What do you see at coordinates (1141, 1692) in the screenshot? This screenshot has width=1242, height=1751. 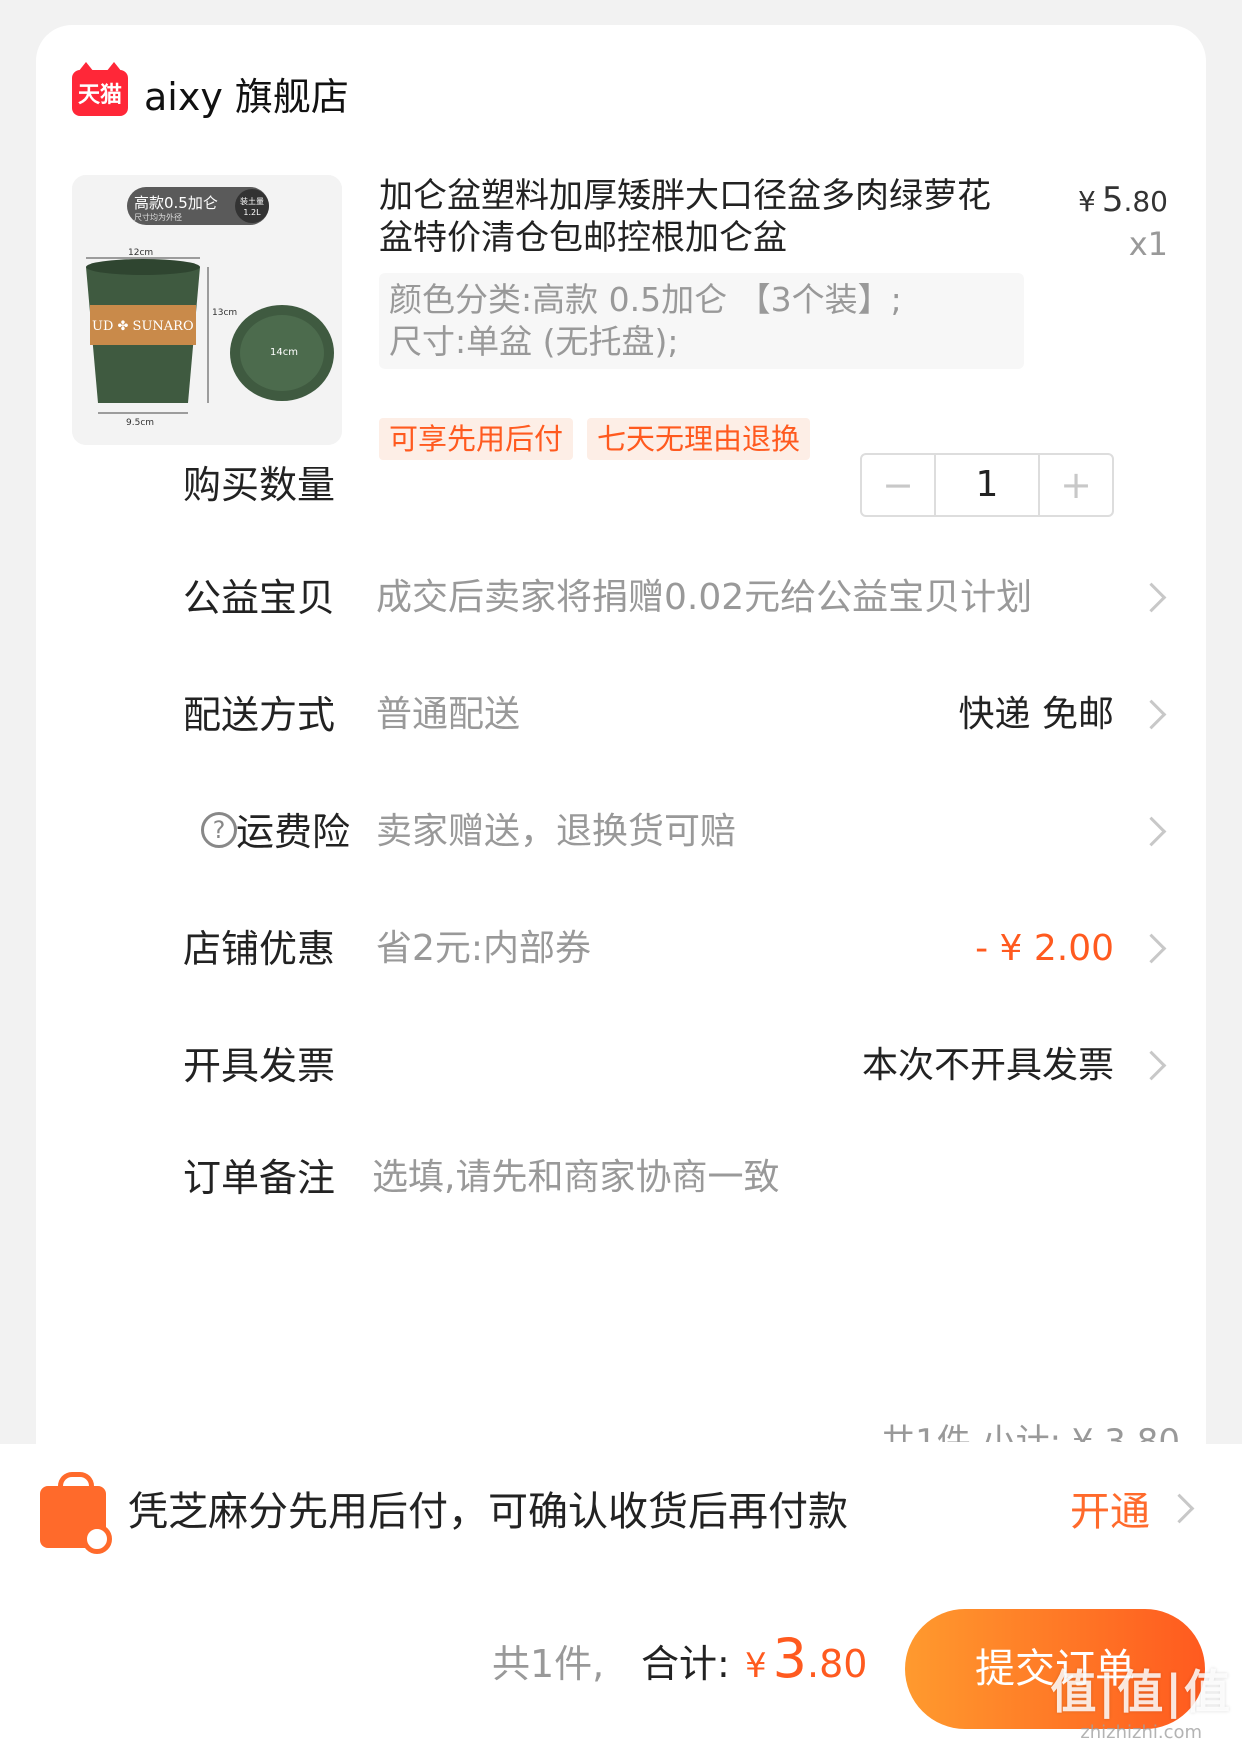 I see `watermark-logo: 值|值|值` at bounding box center [1141, 1692].